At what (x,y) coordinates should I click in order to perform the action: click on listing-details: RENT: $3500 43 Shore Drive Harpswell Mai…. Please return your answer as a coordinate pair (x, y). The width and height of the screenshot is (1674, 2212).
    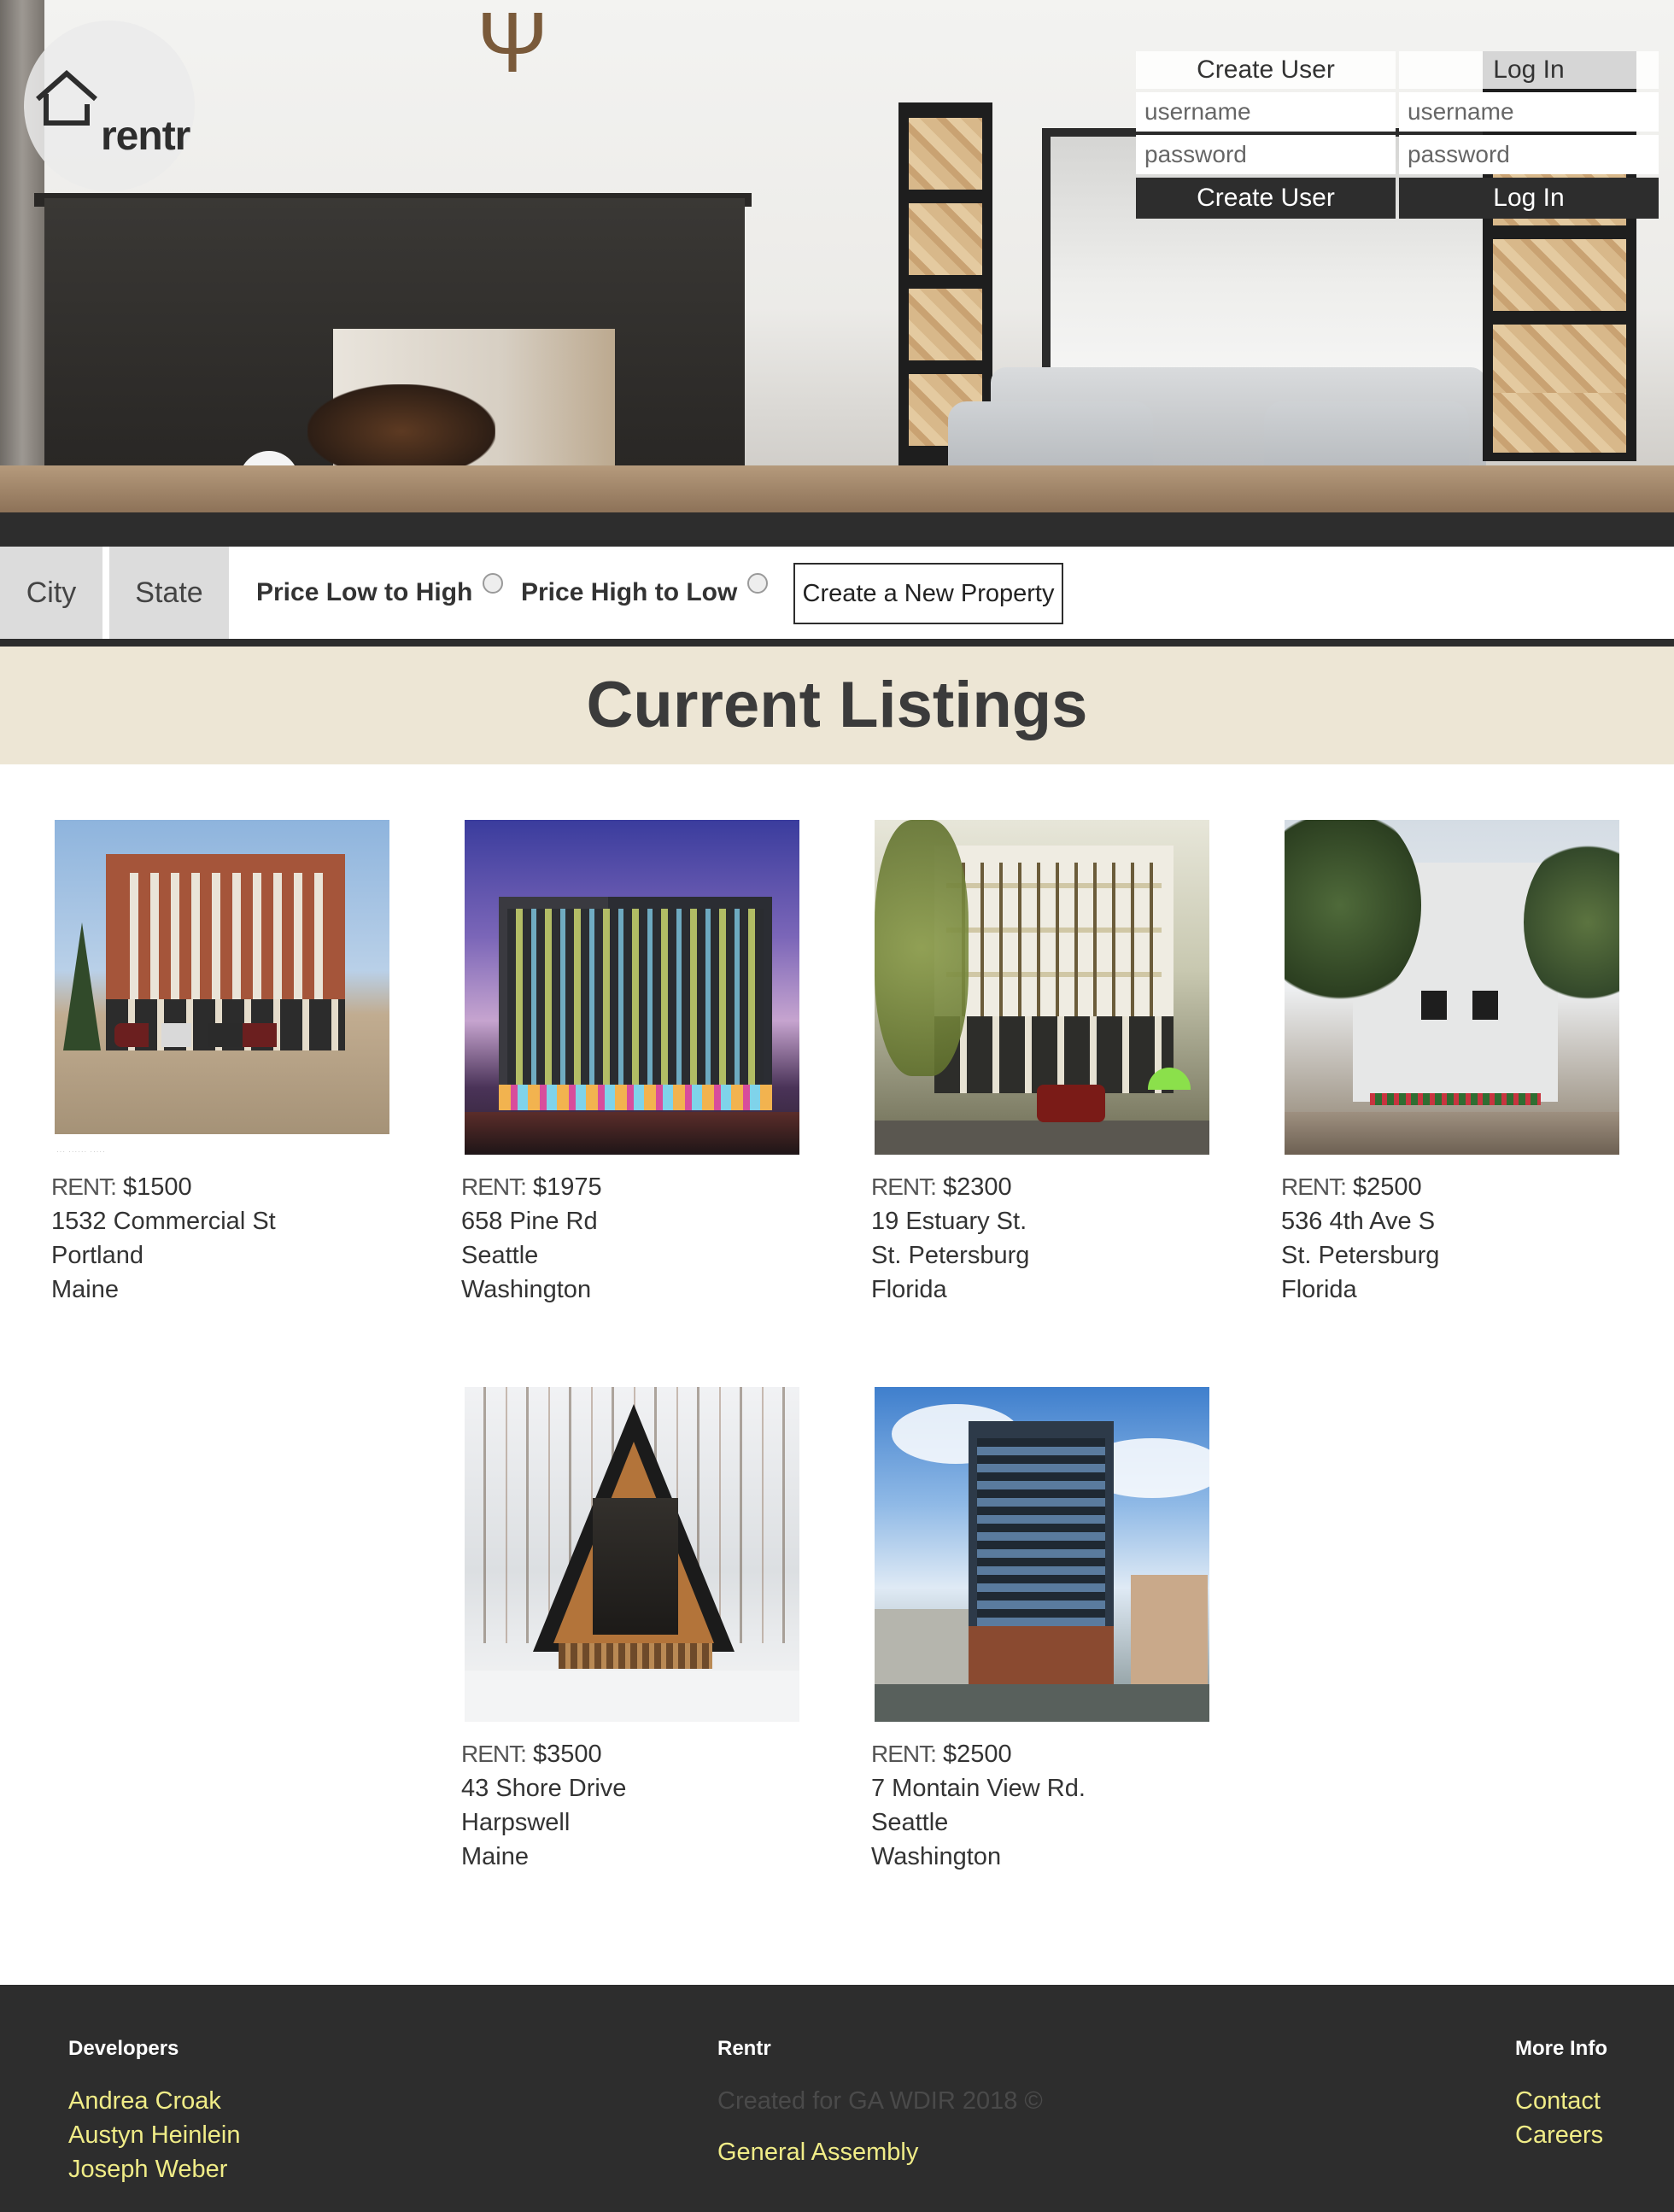
    Looking at the image, I should click on (543, 1805).